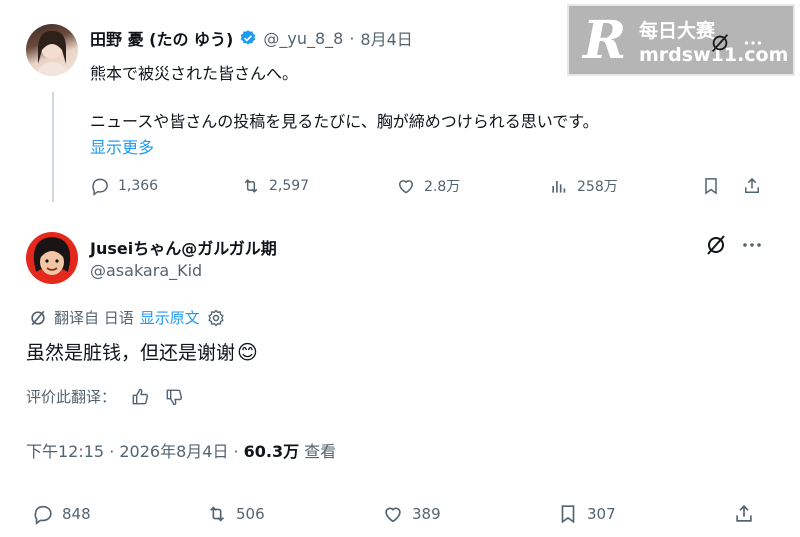 This screenshot has height=537, width=800. I want to click on analytics-icon, so click(559, 187).